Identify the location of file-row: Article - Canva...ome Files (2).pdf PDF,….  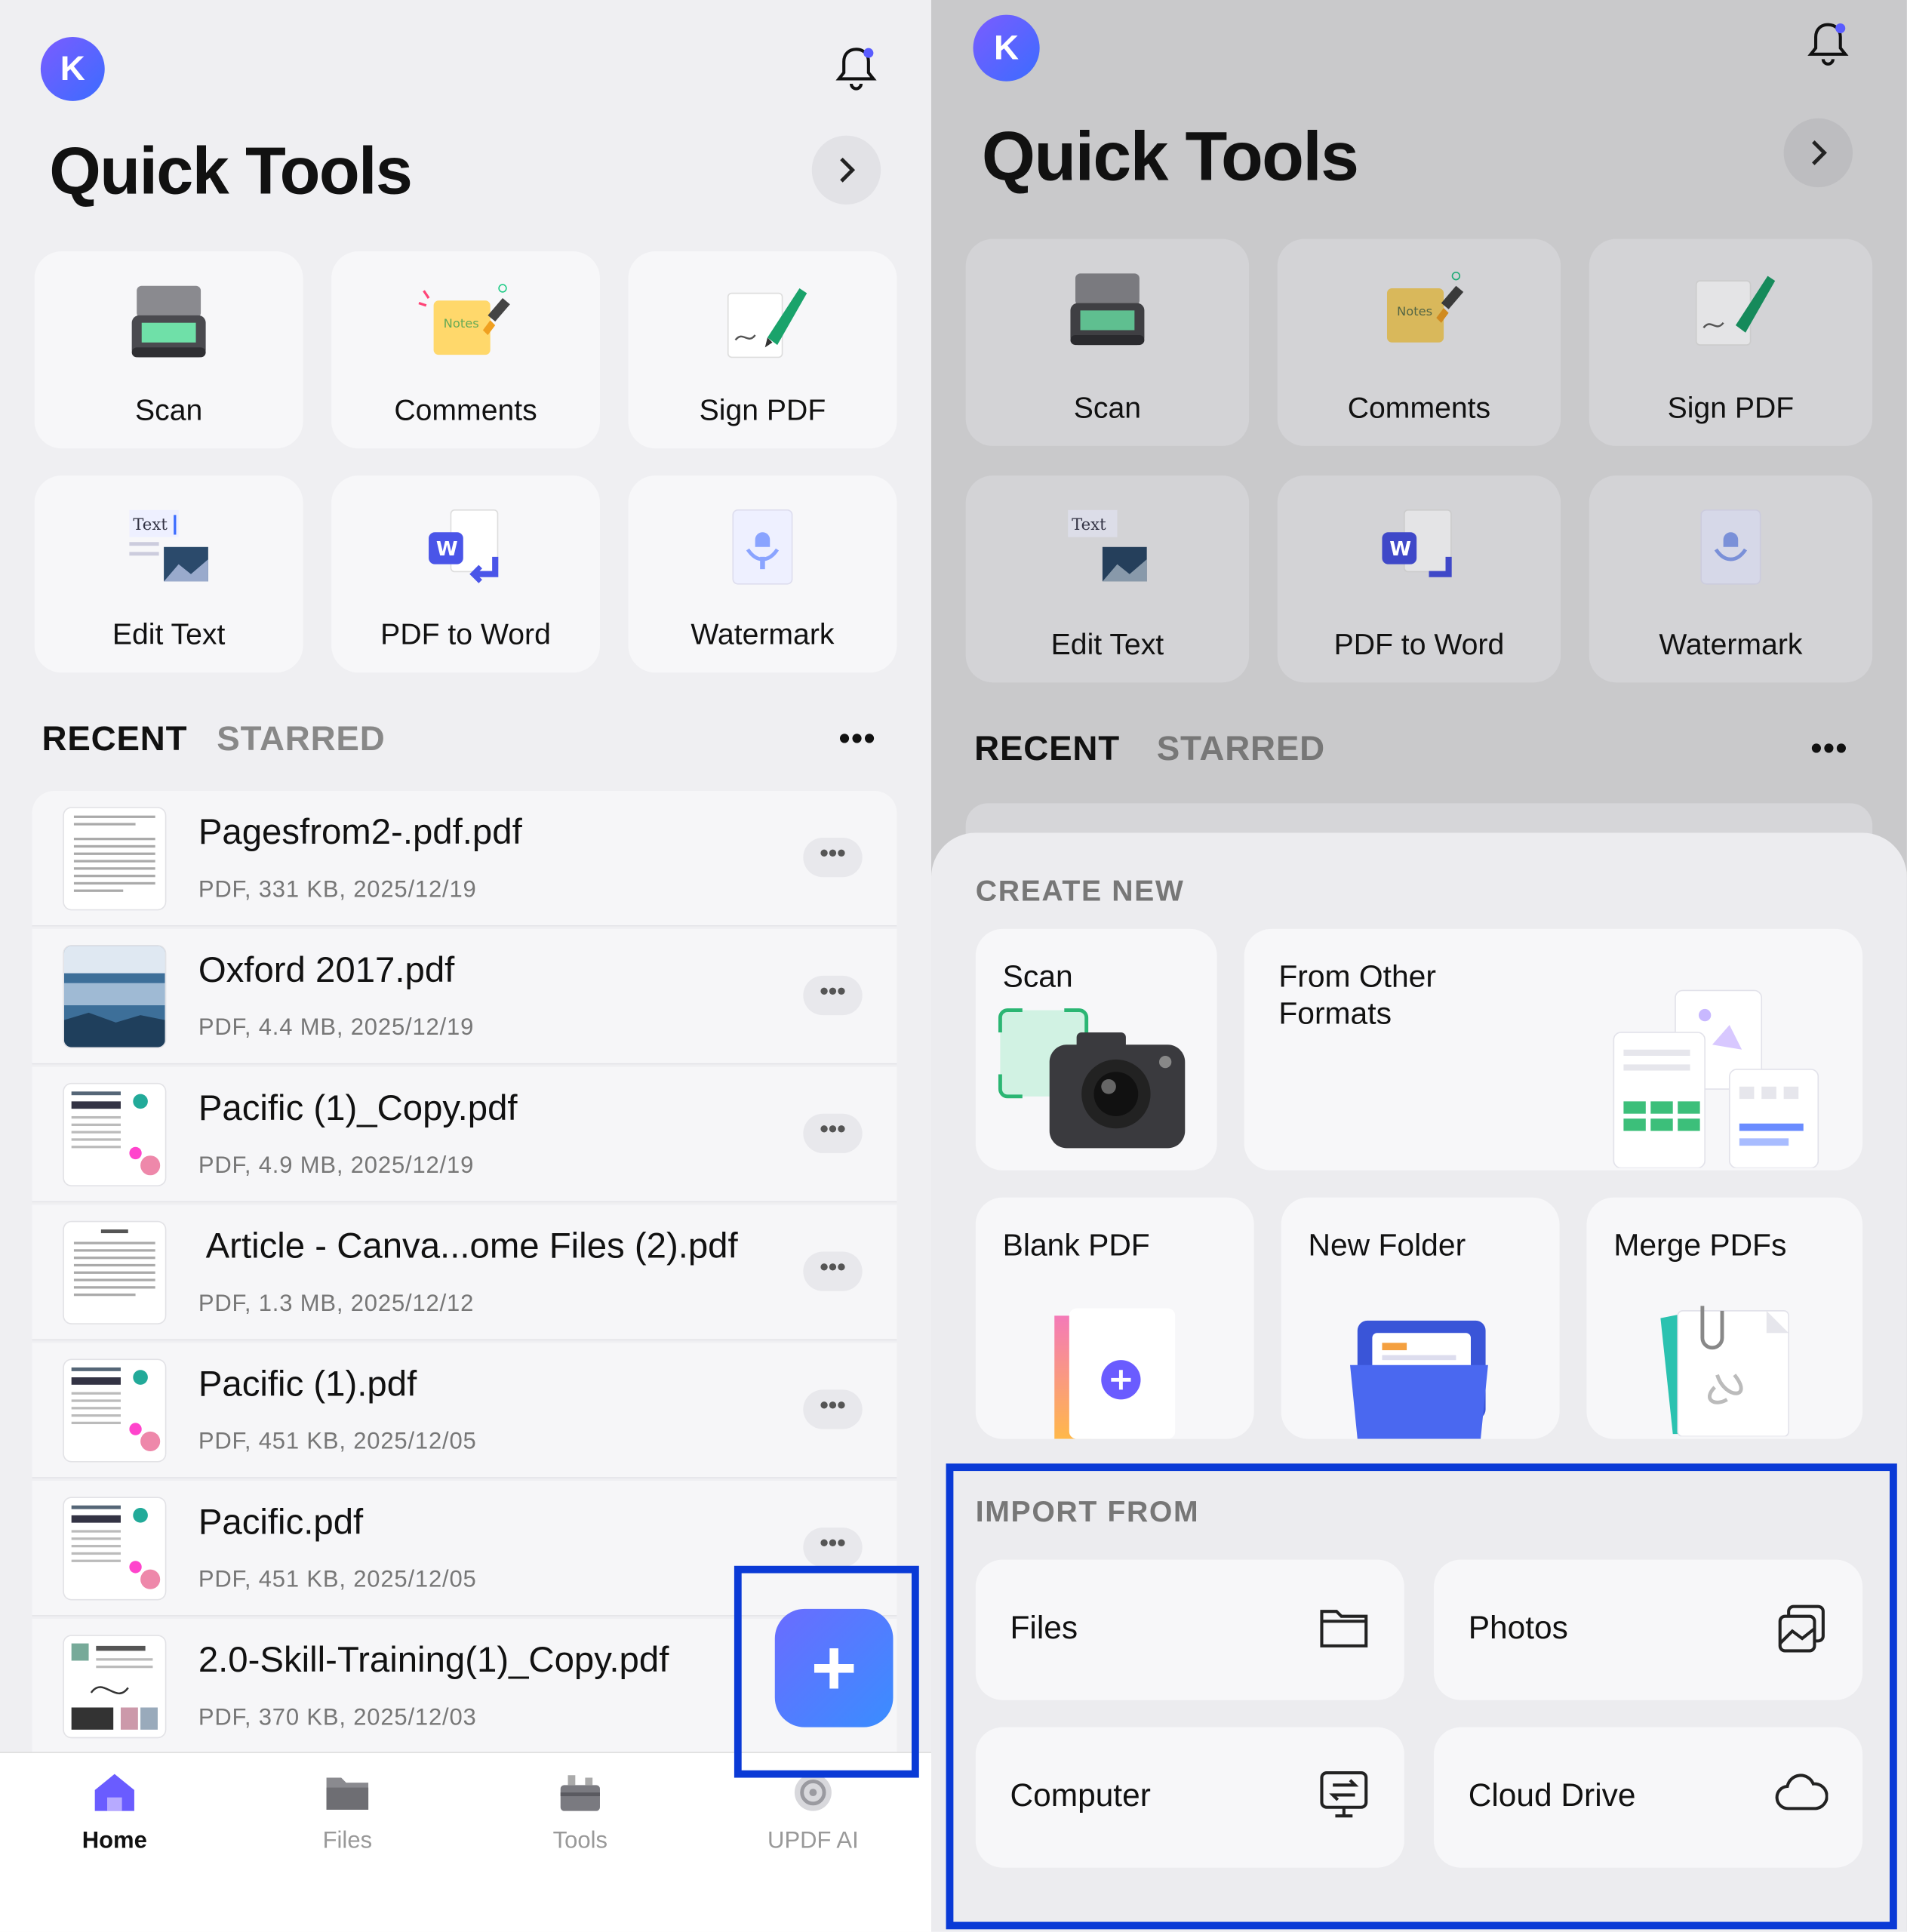
(464, 1272).